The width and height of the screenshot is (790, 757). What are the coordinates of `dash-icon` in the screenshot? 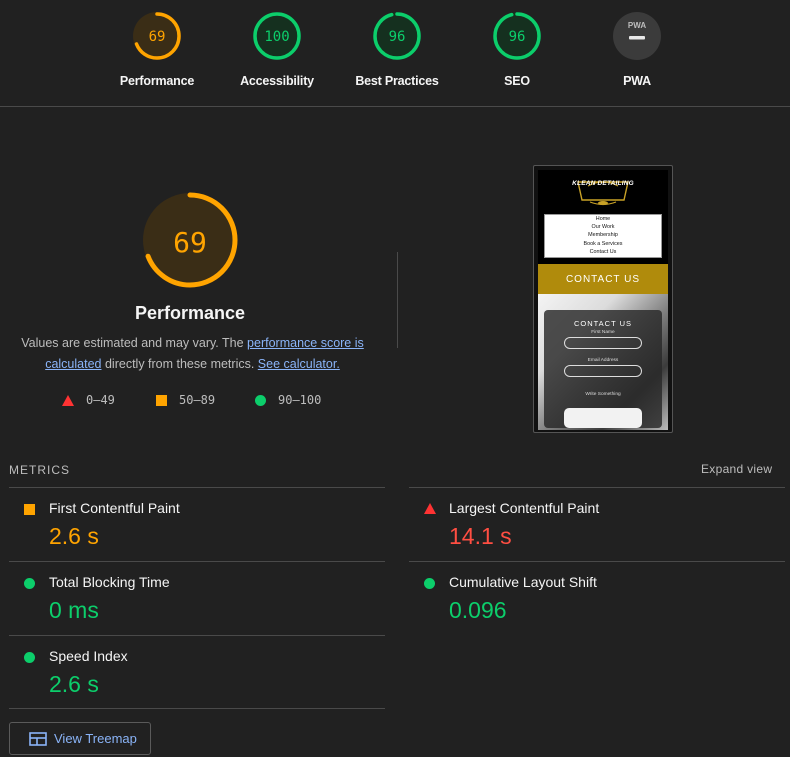 It's located at (637, 38).